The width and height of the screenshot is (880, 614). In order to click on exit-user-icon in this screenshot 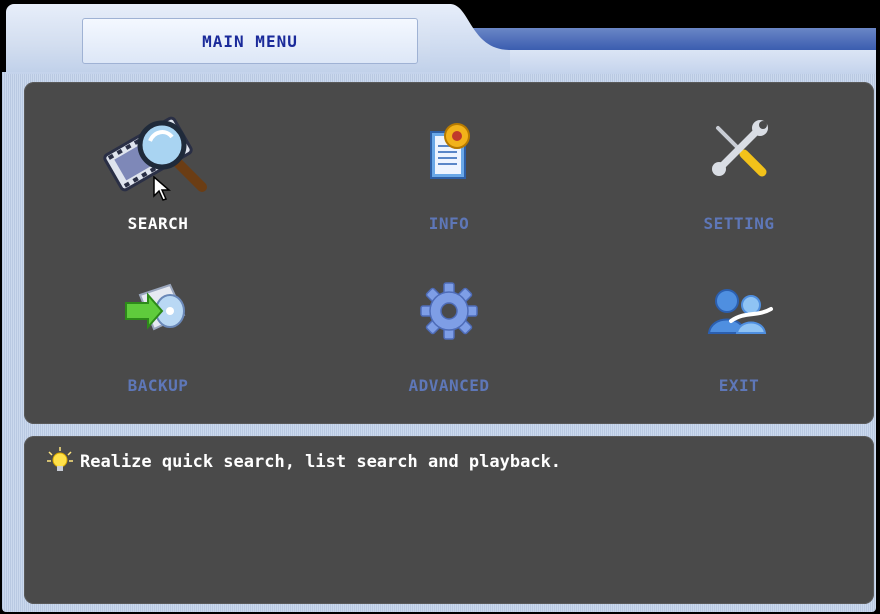, I will do `click(739, 311)`.